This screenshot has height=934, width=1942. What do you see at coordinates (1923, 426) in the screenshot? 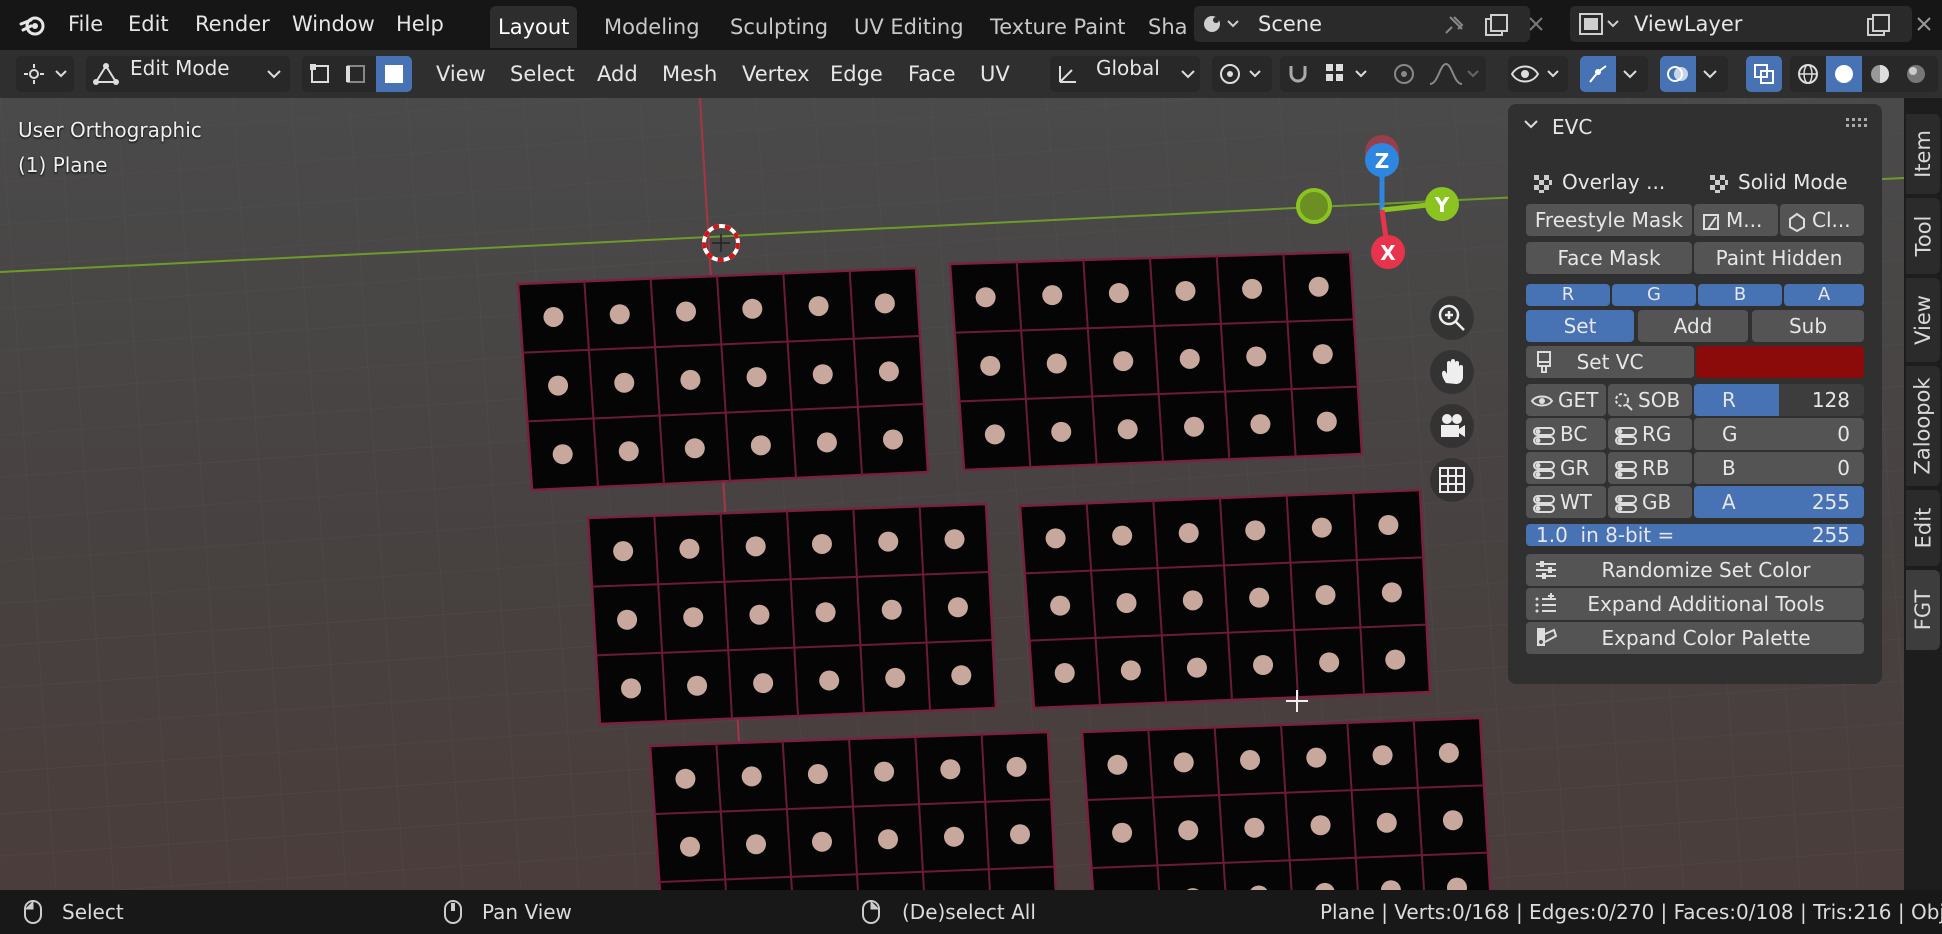
I see `sidebar-tab-zaloopok: Zaloopok` at bounding box center [1923, 426].